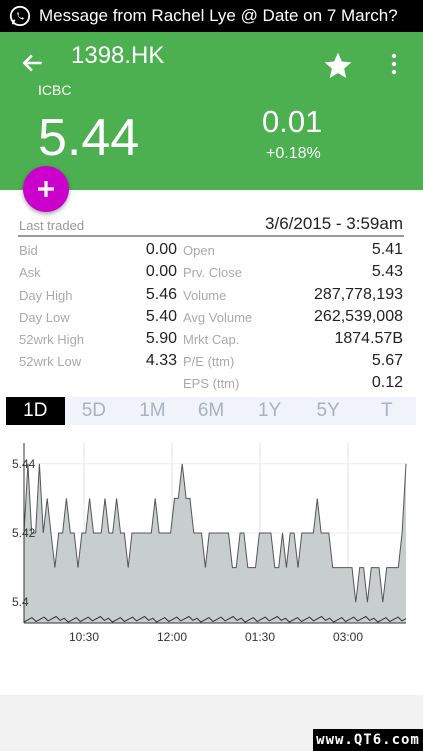 The width and height of the screenshot is (423, 751). What do you see at coordinates (30, 272) in the screenshot?
I see `ask-label: Ask` at bounding box center [30, 272].